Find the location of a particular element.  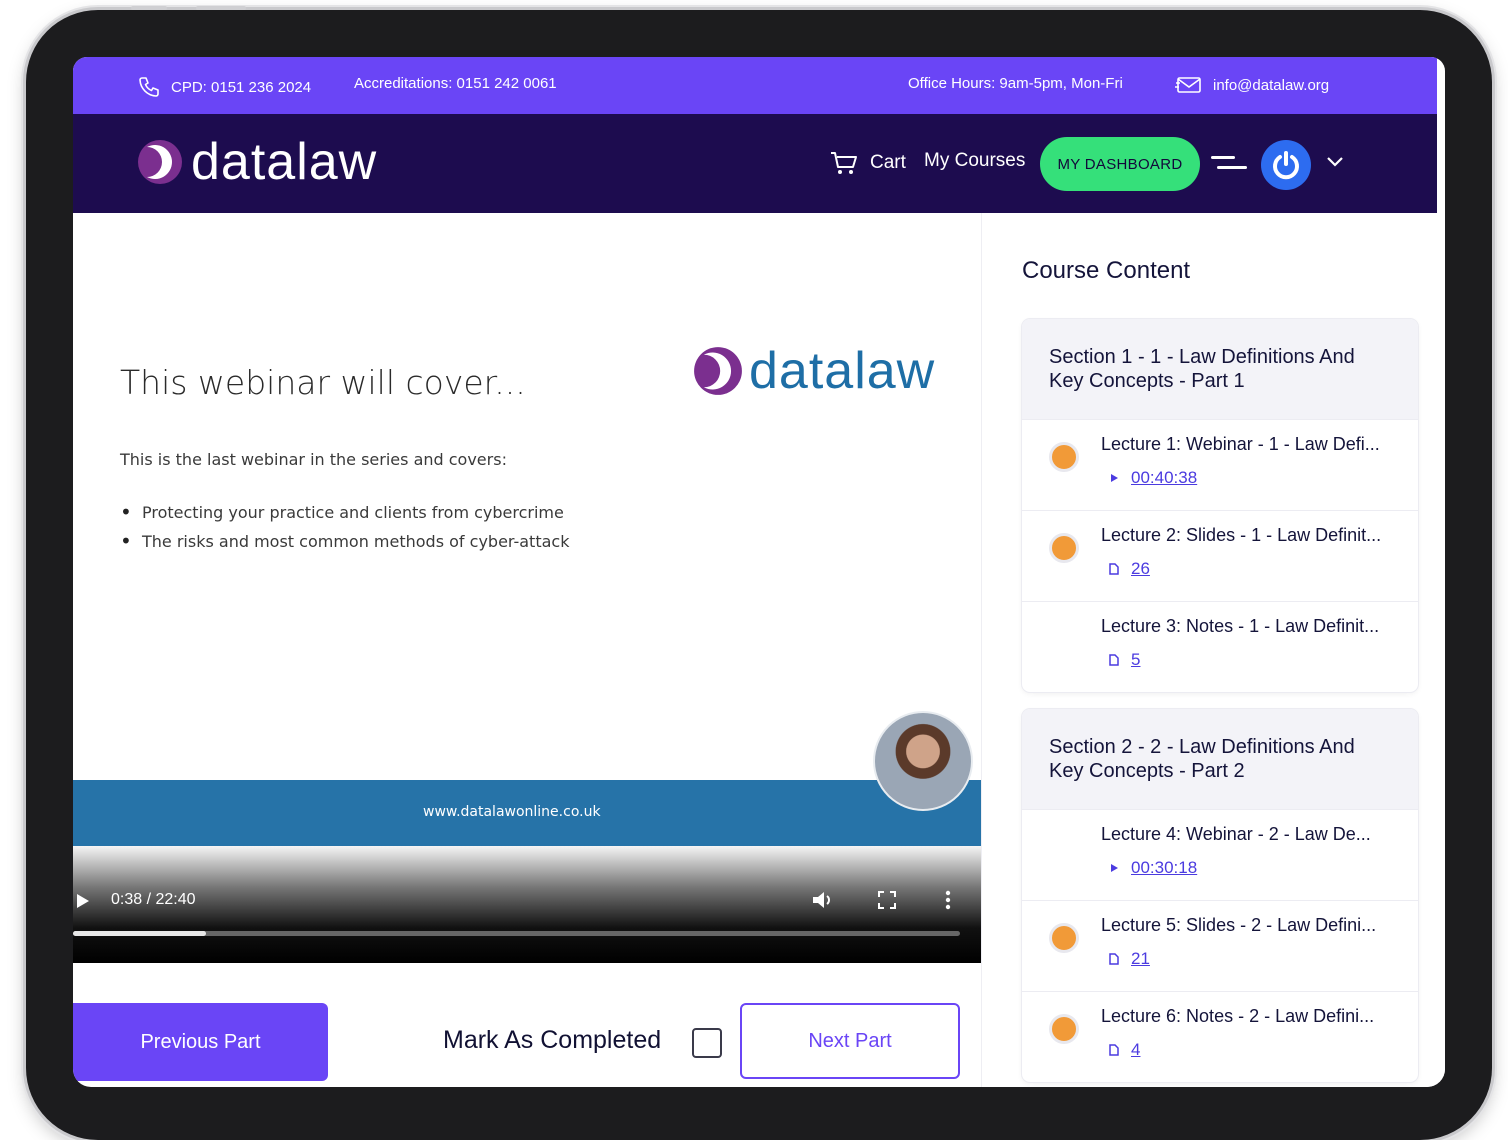

lecture-pages: 26 is located at coordinates (1140, 569).